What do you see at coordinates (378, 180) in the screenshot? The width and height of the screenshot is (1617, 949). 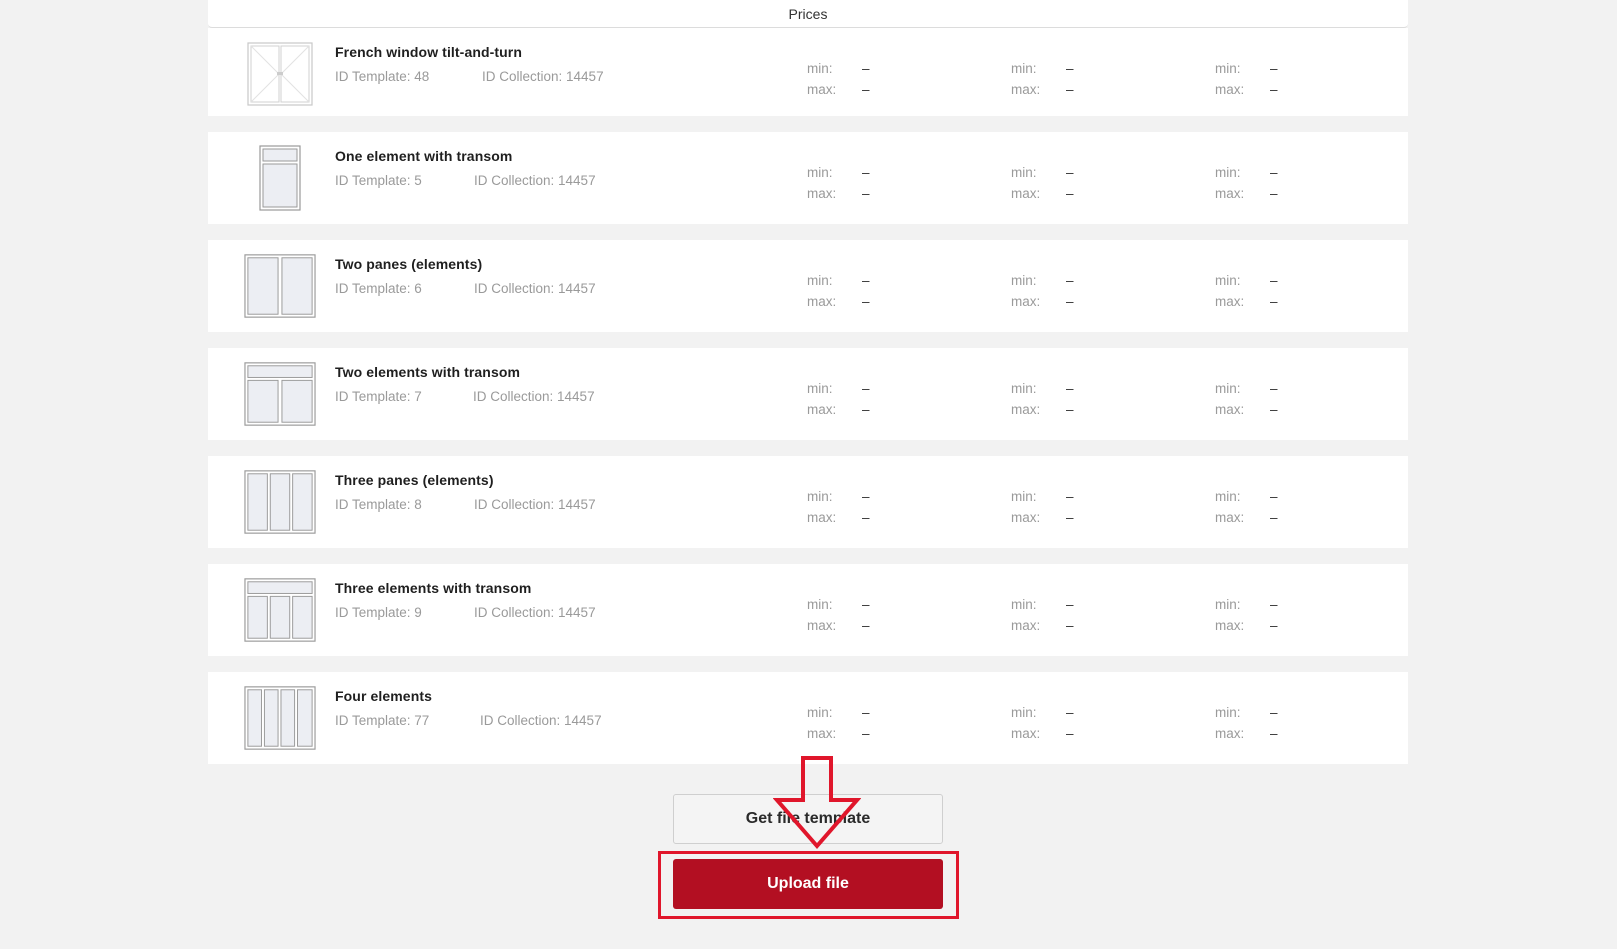 I see `template-id: ID Template: 5` at bounding box center [378, 180].